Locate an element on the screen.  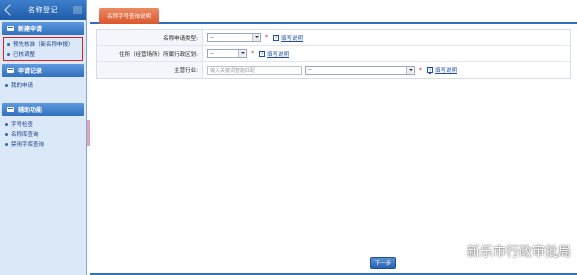
watermark: 新乐市行政审批局 is located at coordinates (506, 250).